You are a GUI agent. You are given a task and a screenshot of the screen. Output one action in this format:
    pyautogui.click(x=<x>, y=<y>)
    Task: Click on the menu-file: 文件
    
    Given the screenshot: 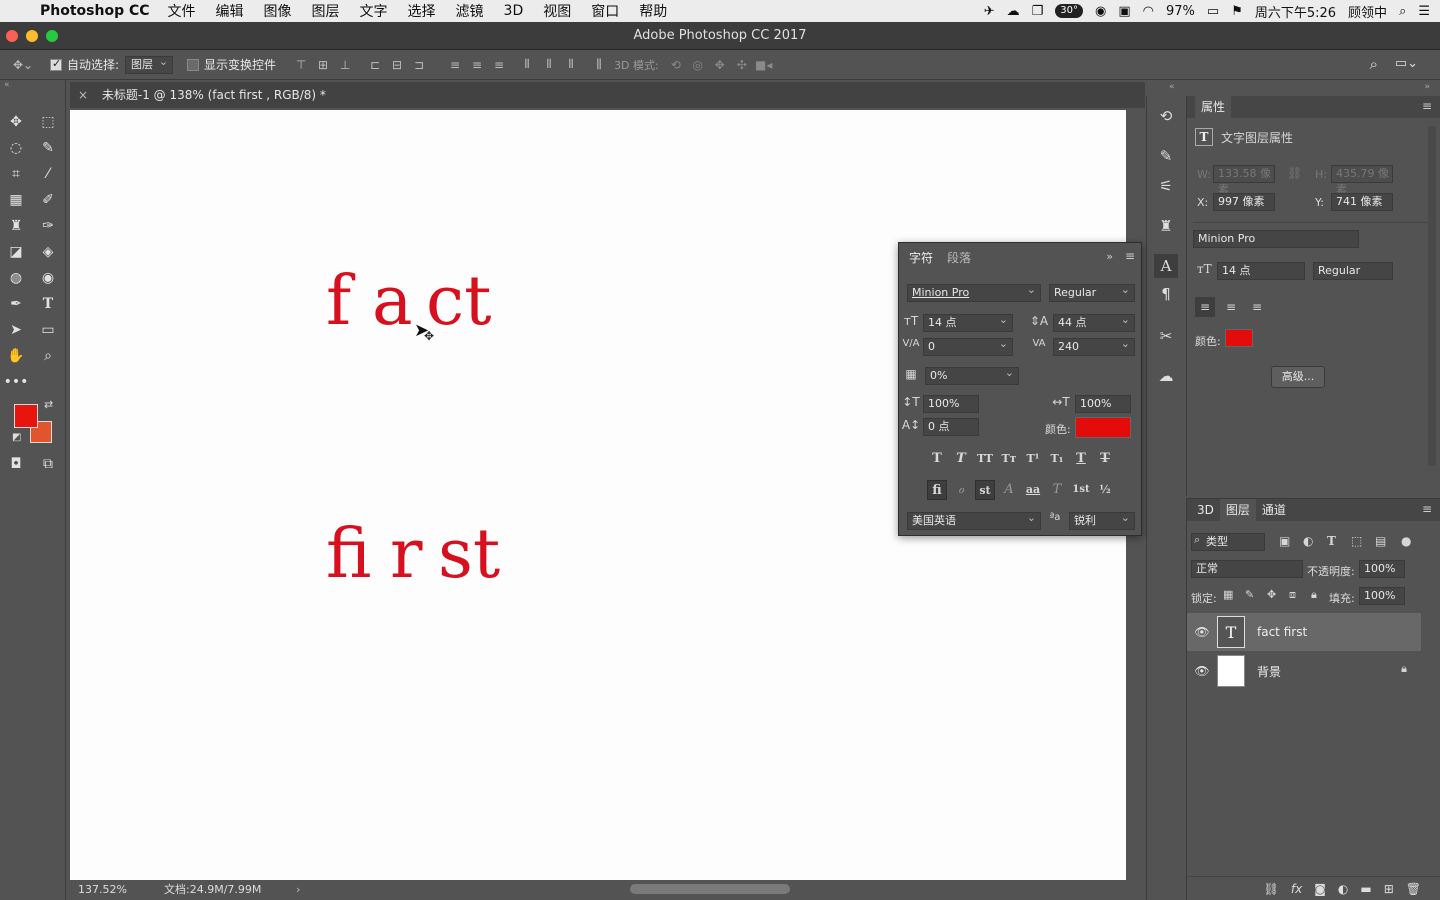 What is the action you would take?
    pyautogui.click(x=182, y=11)
    